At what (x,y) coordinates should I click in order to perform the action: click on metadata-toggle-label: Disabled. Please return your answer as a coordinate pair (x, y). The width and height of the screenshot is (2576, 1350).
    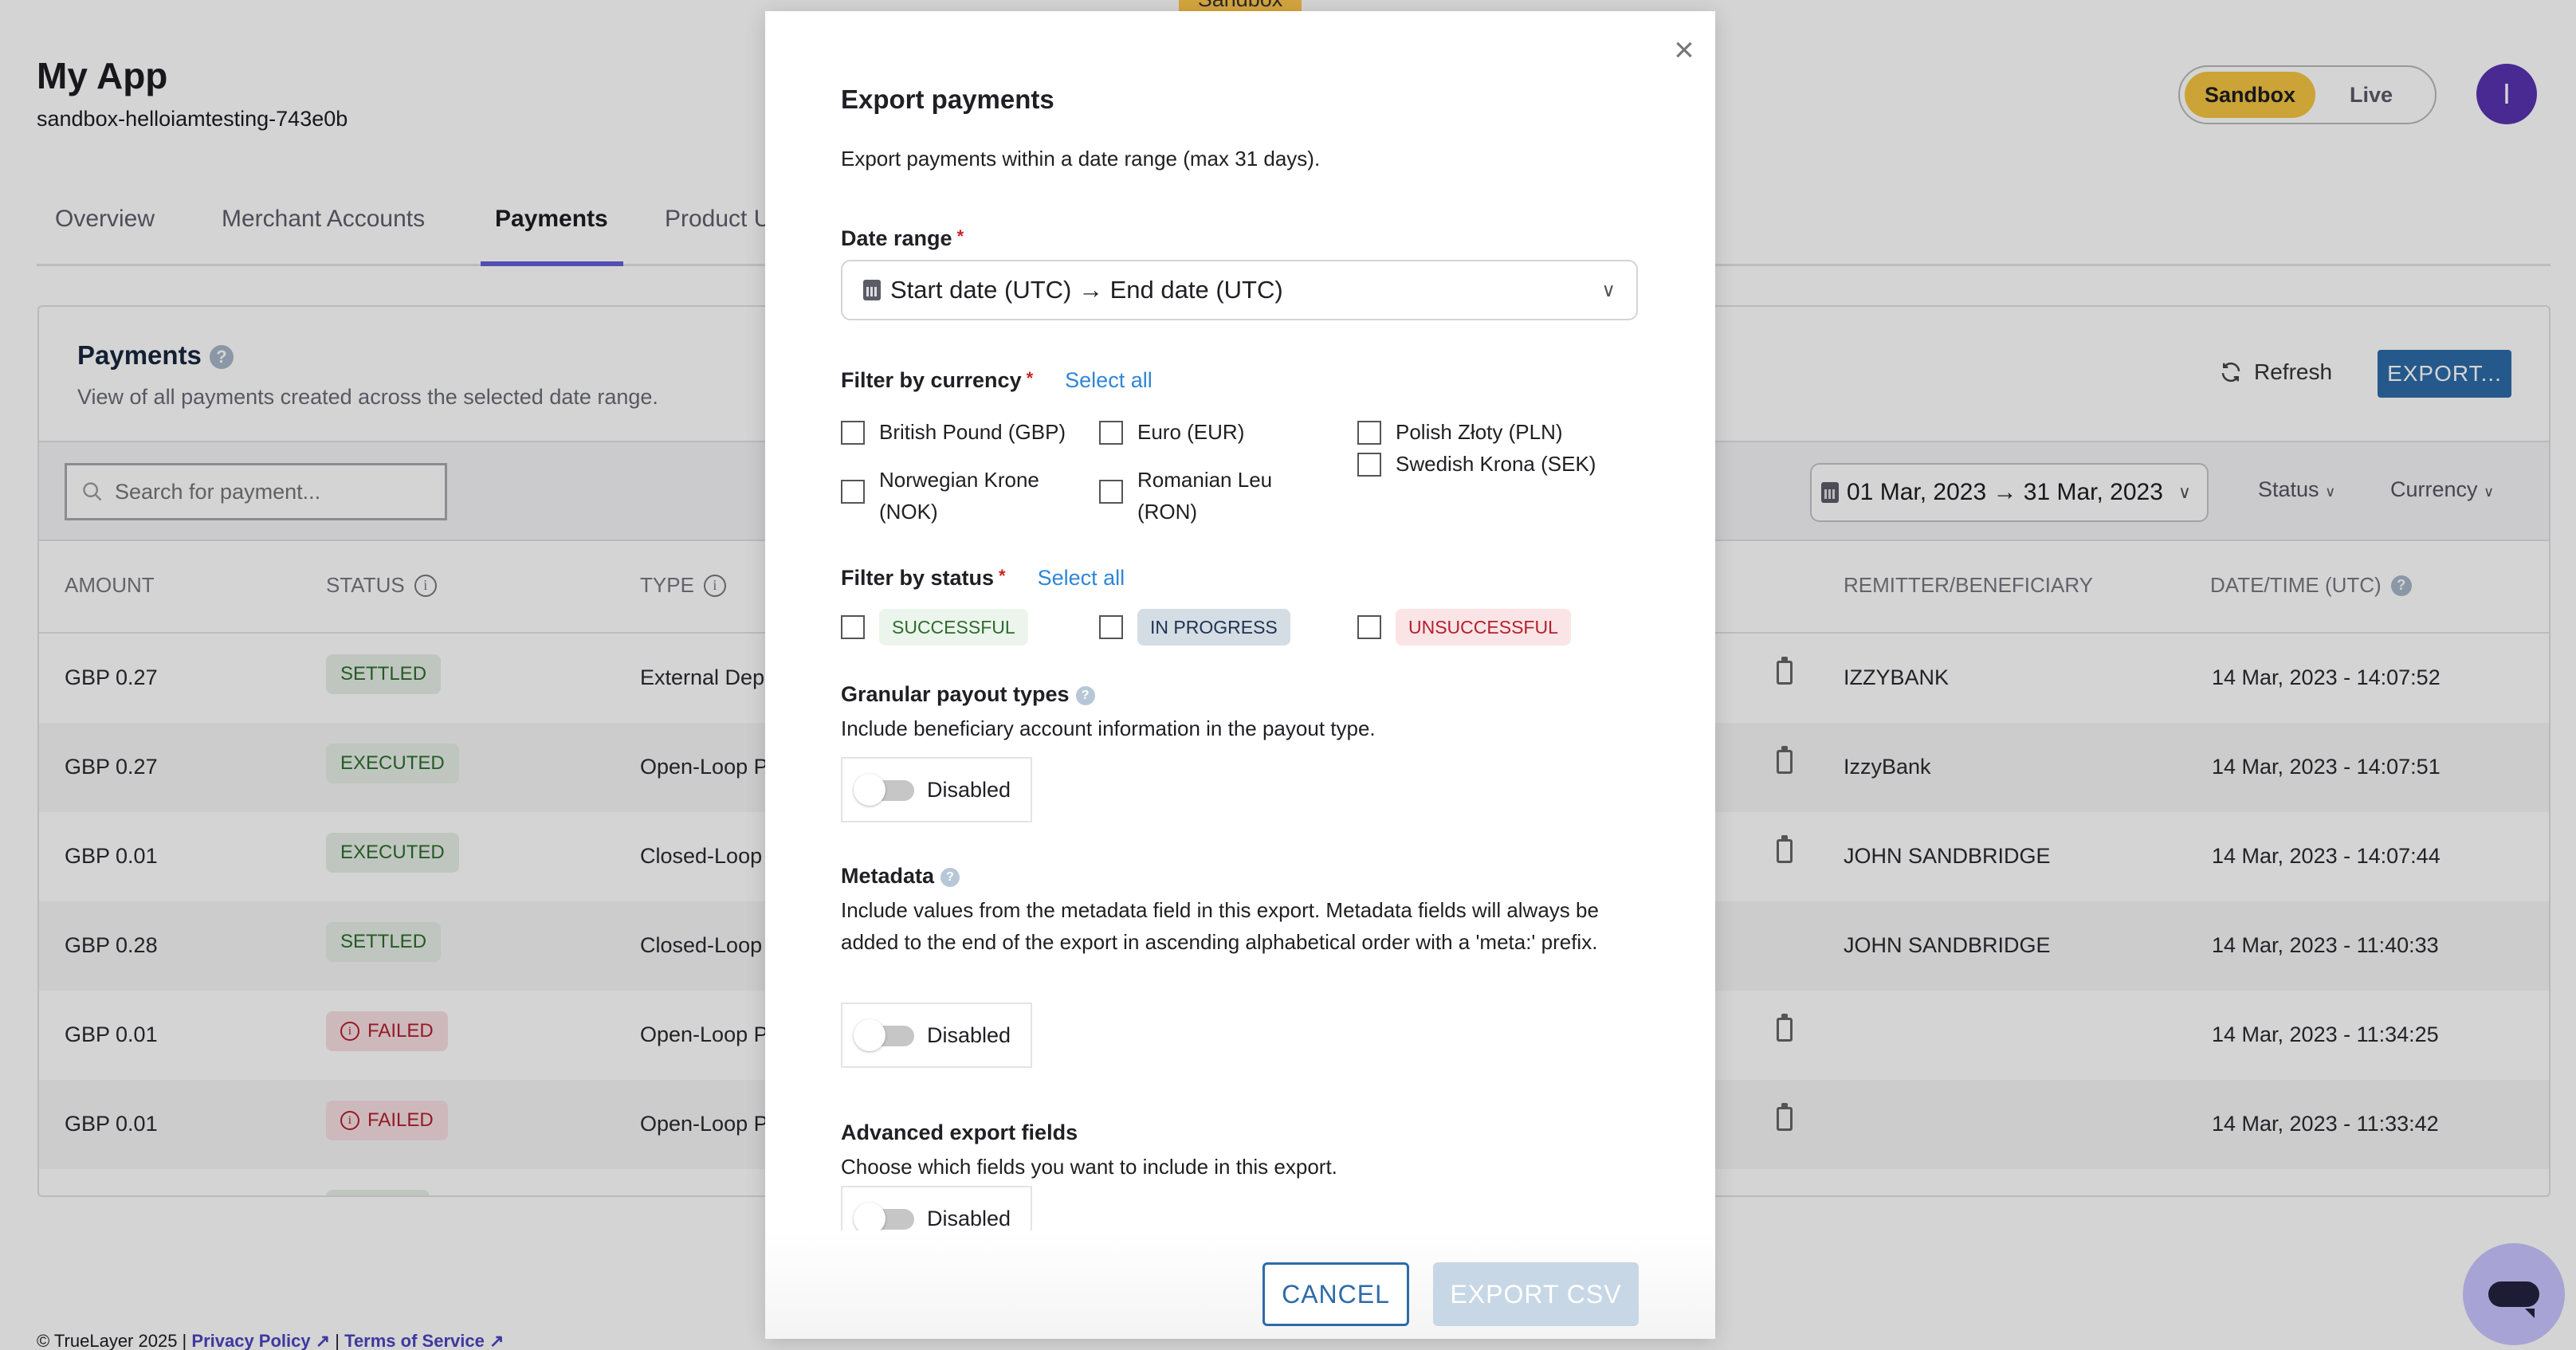
    Looking at the image, I should click on (969, 1034).